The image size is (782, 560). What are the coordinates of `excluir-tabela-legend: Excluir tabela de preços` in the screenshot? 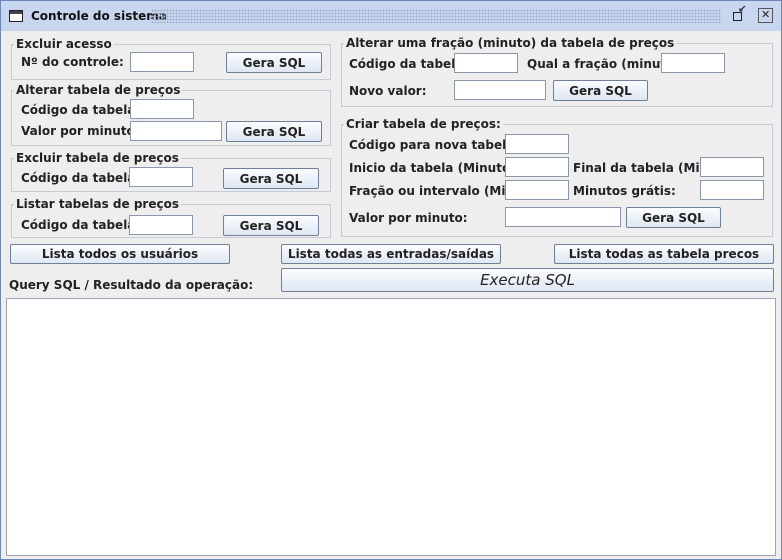 It's located at (97, 158).